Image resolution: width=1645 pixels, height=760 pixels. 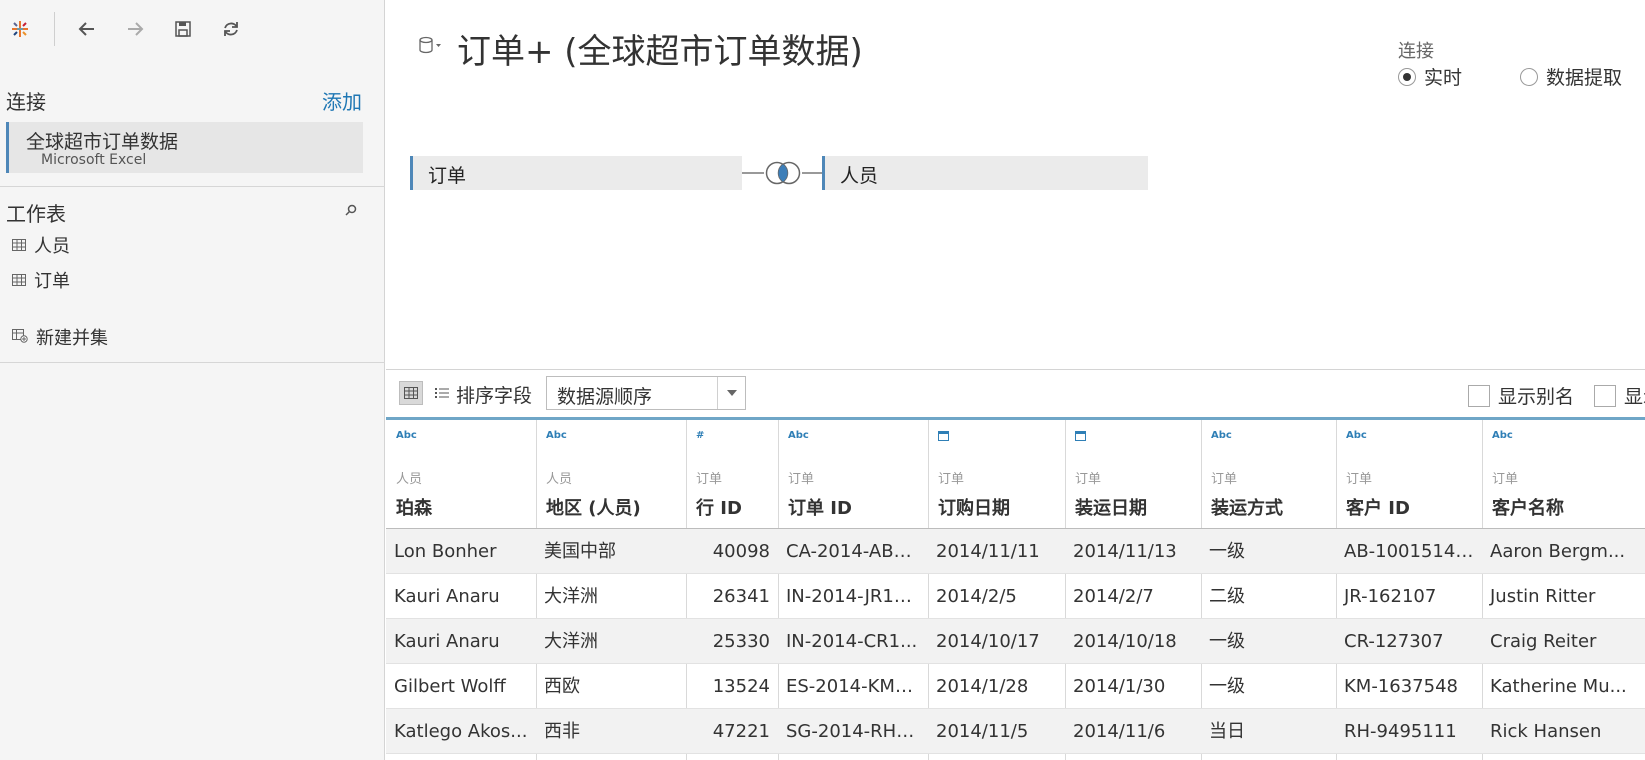 What do you see at coordinates (996, 474) in the screenshot?
I see `column-header: 订单 订购日期` at bounding box center [996, 474].